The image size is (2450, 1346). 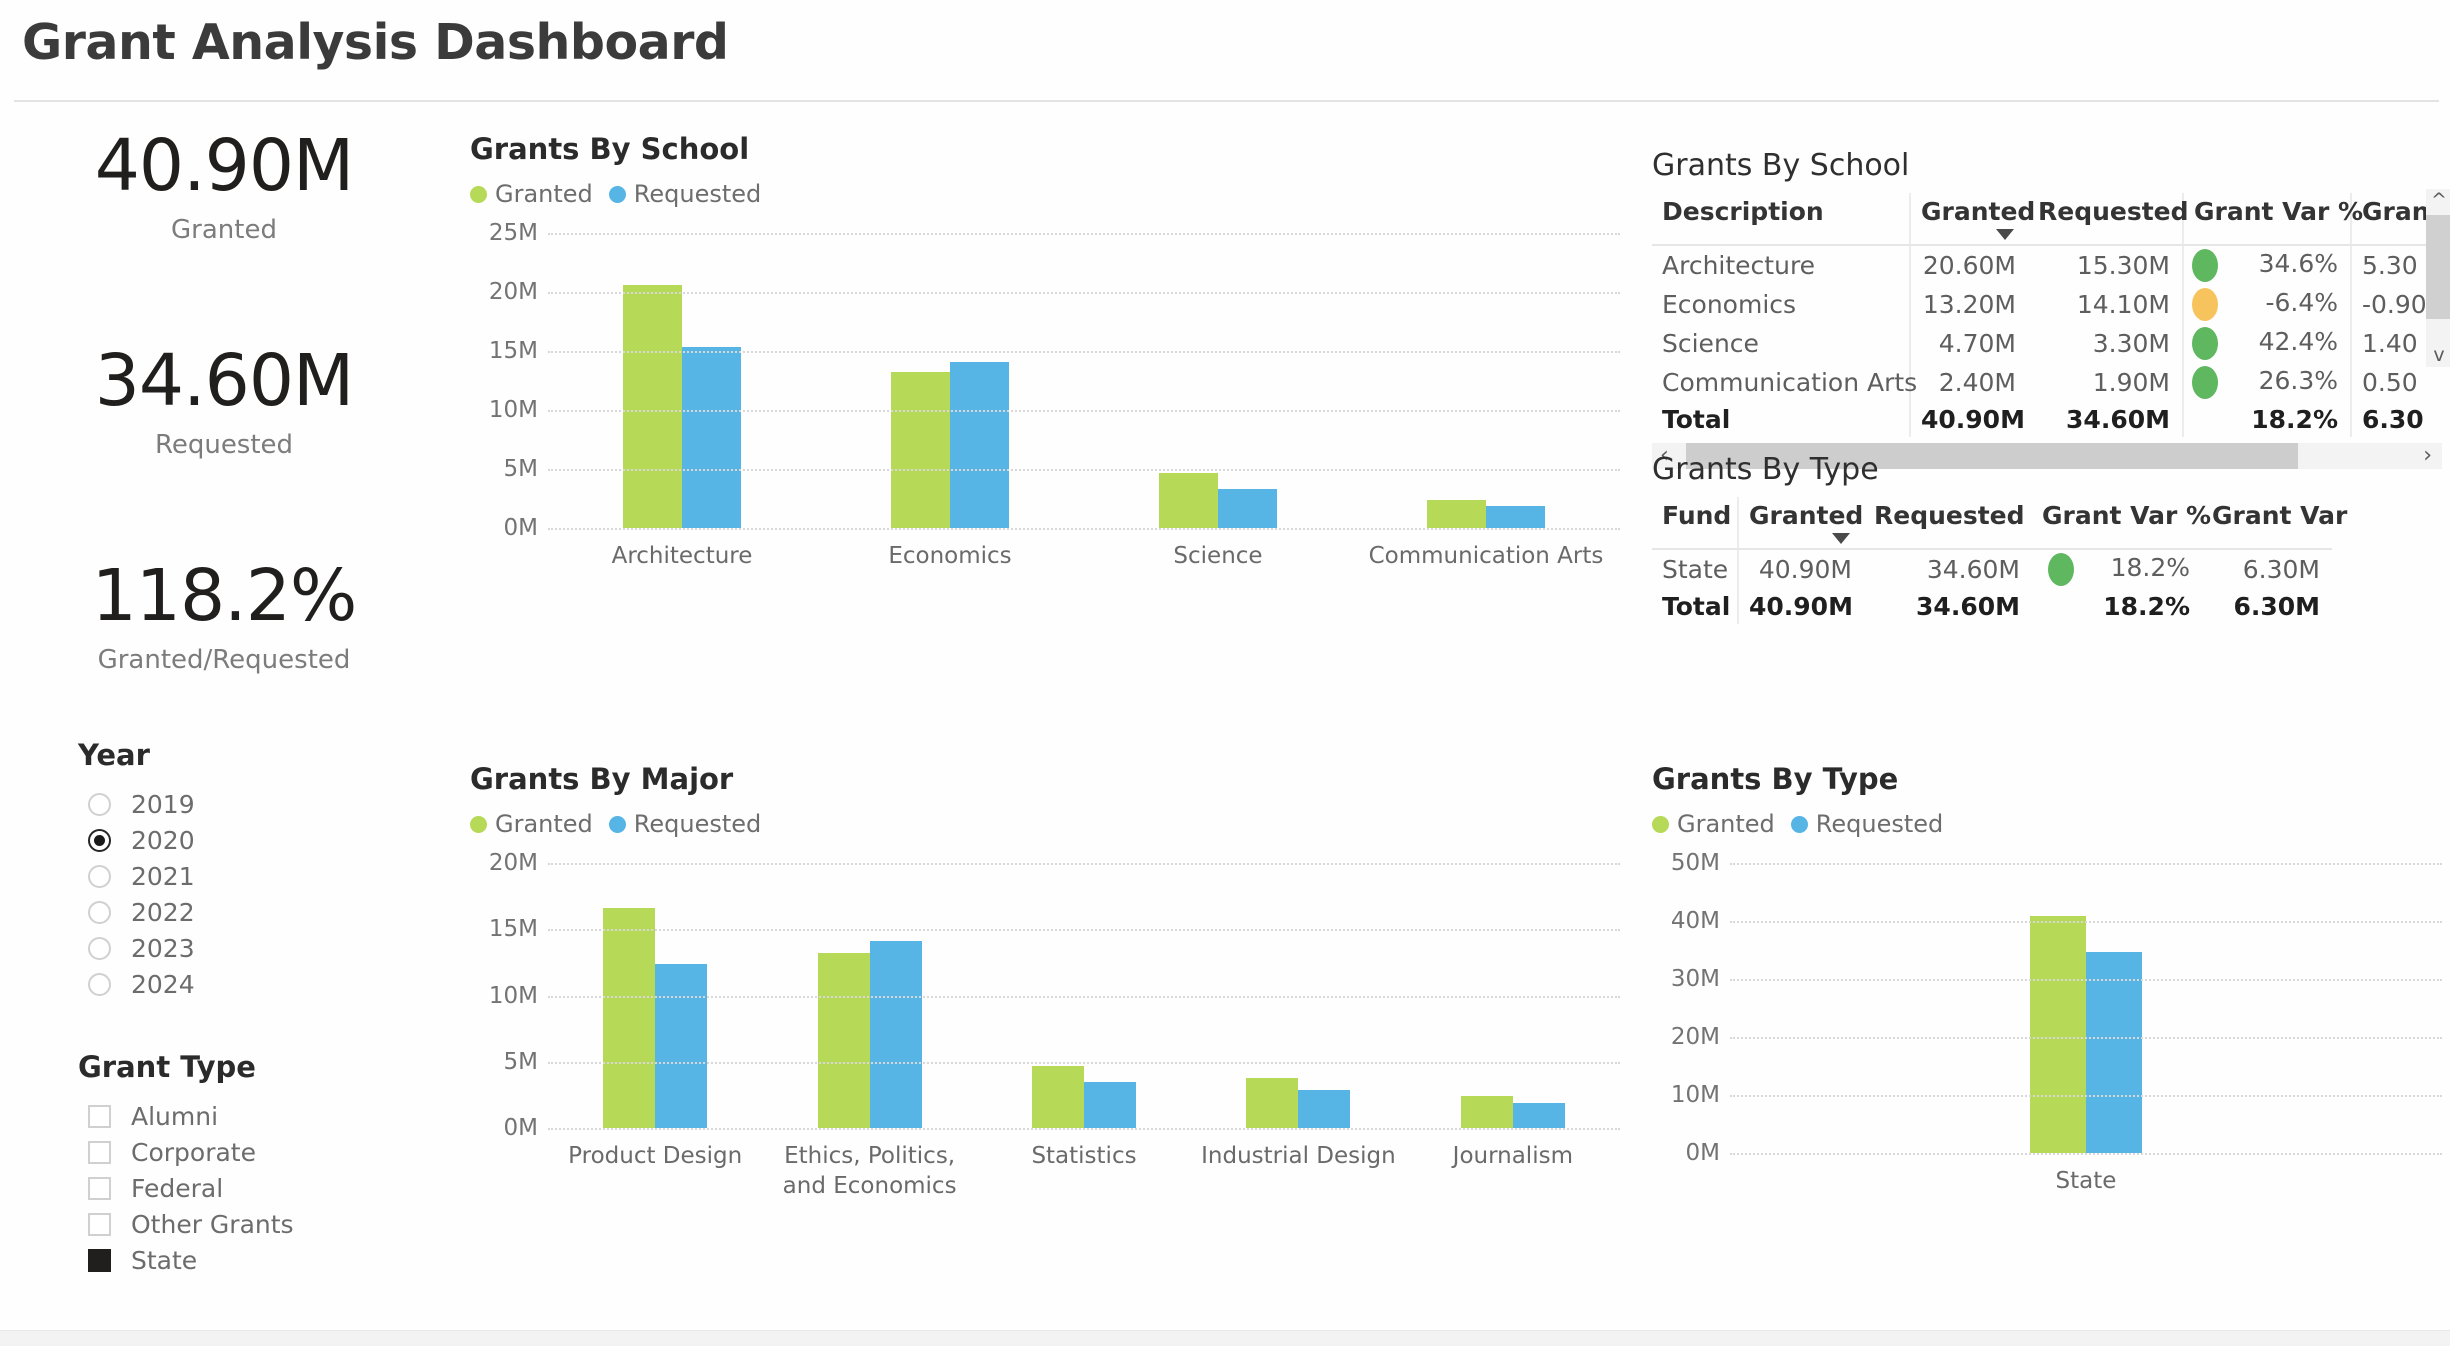 I want to click on column-header-description: Description, so click(x=1781, y=219).